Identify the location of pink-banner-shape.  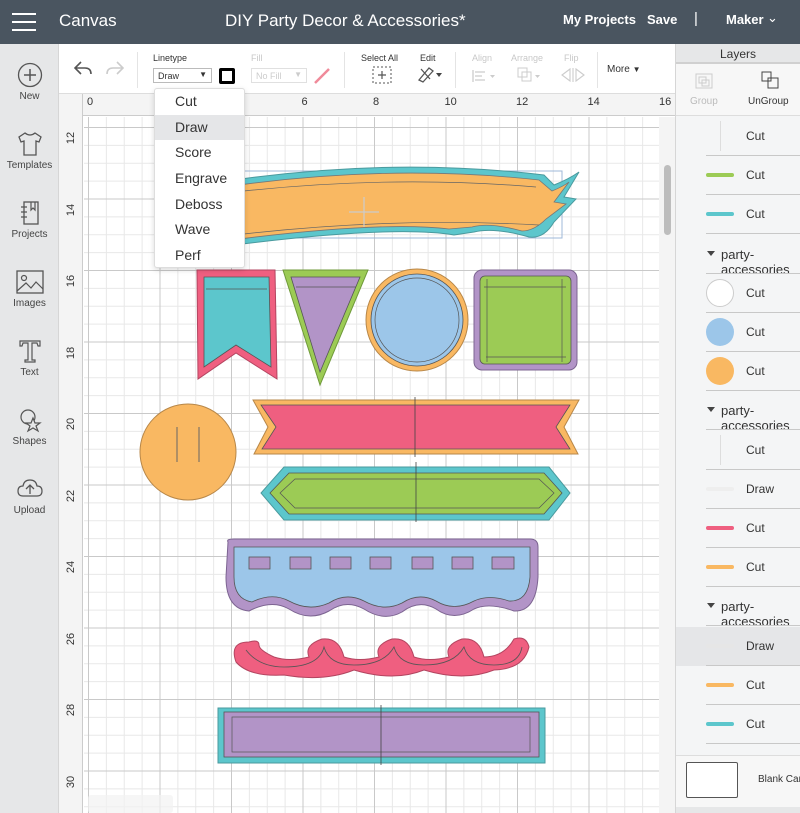
(416, 427).